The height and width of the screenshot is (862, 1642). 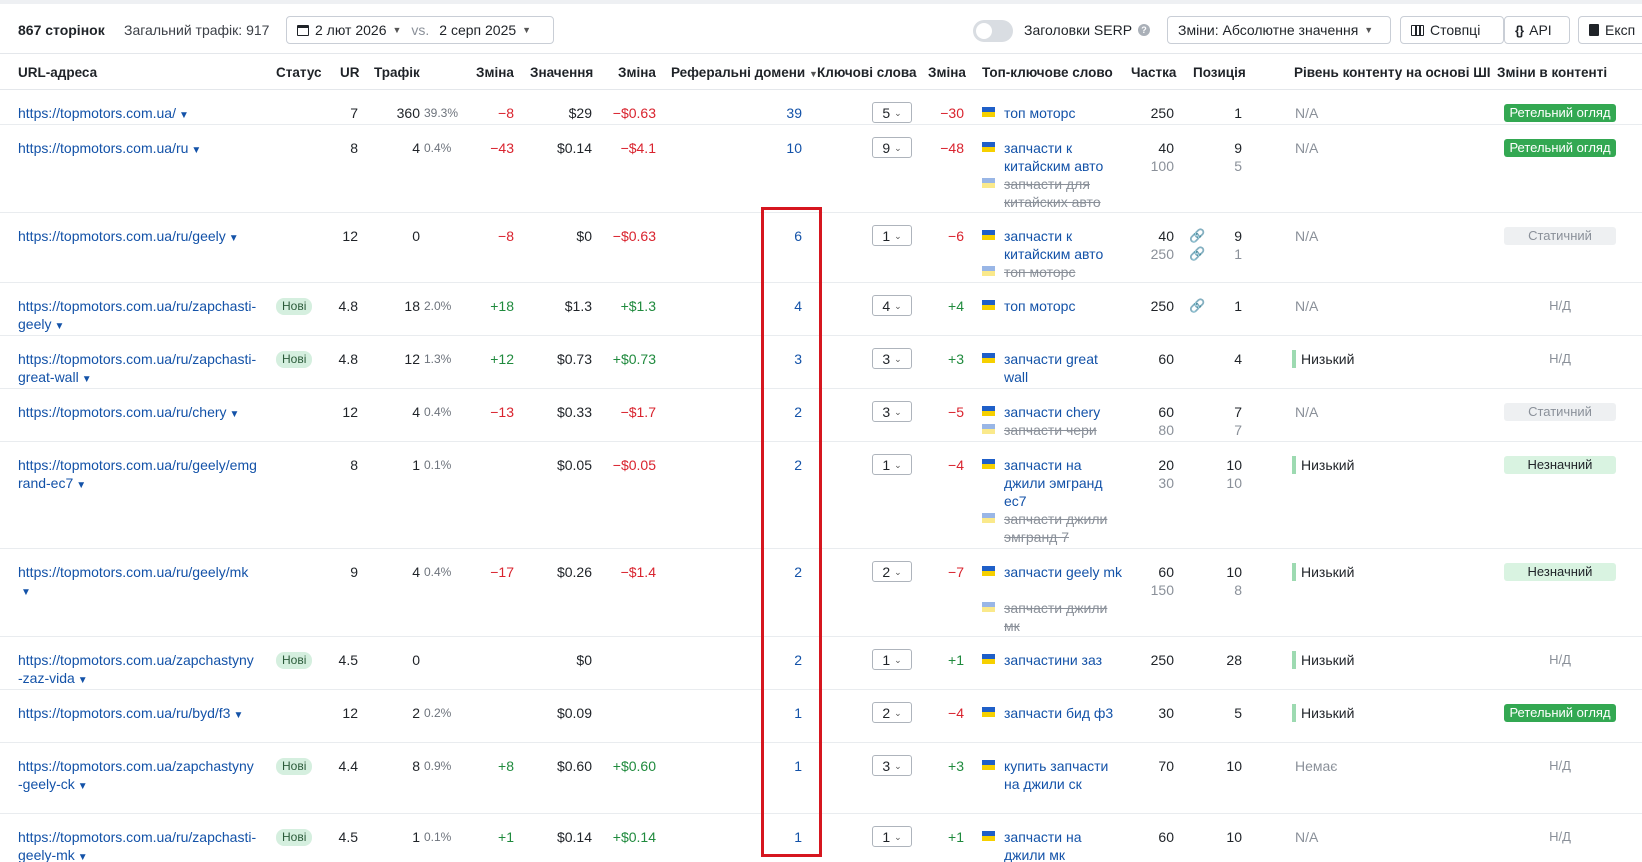 What do you see at coordinates (397, 72) in the screenshot?
I see `col-traffic: Трафік` at bounding box center [397, 72].